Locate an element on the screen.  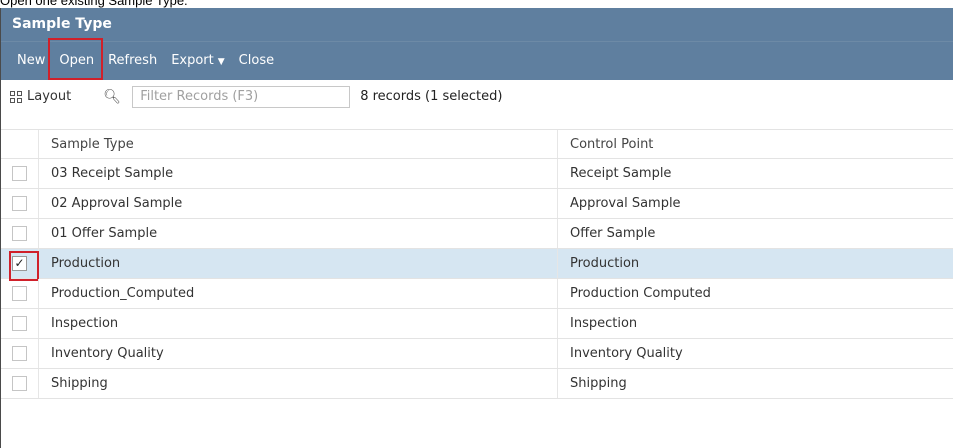
table-row: ✓ Production Production is located at coordinates (477, 265).